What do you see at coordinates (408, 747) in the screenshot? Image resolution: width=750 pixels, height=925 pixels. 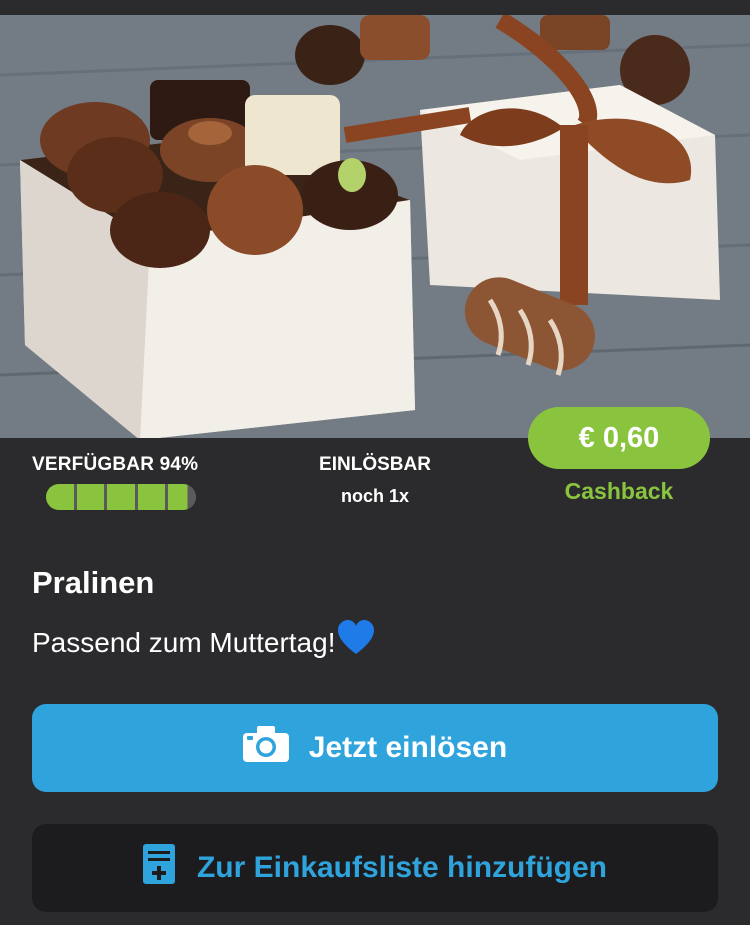 I see `redeem-button-label: Jetzt einlösen` at bounding box center [408, 747].